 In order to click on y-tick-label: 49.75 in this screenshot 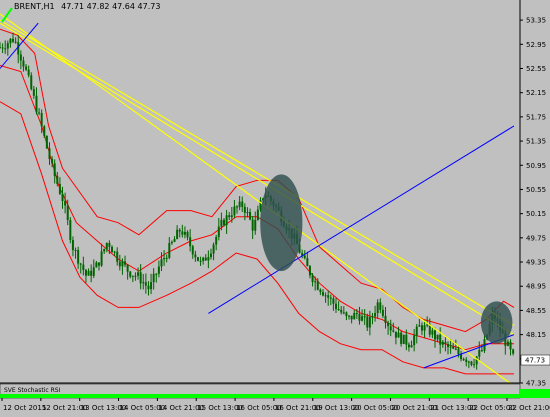, I will do `click(536, 238)`.